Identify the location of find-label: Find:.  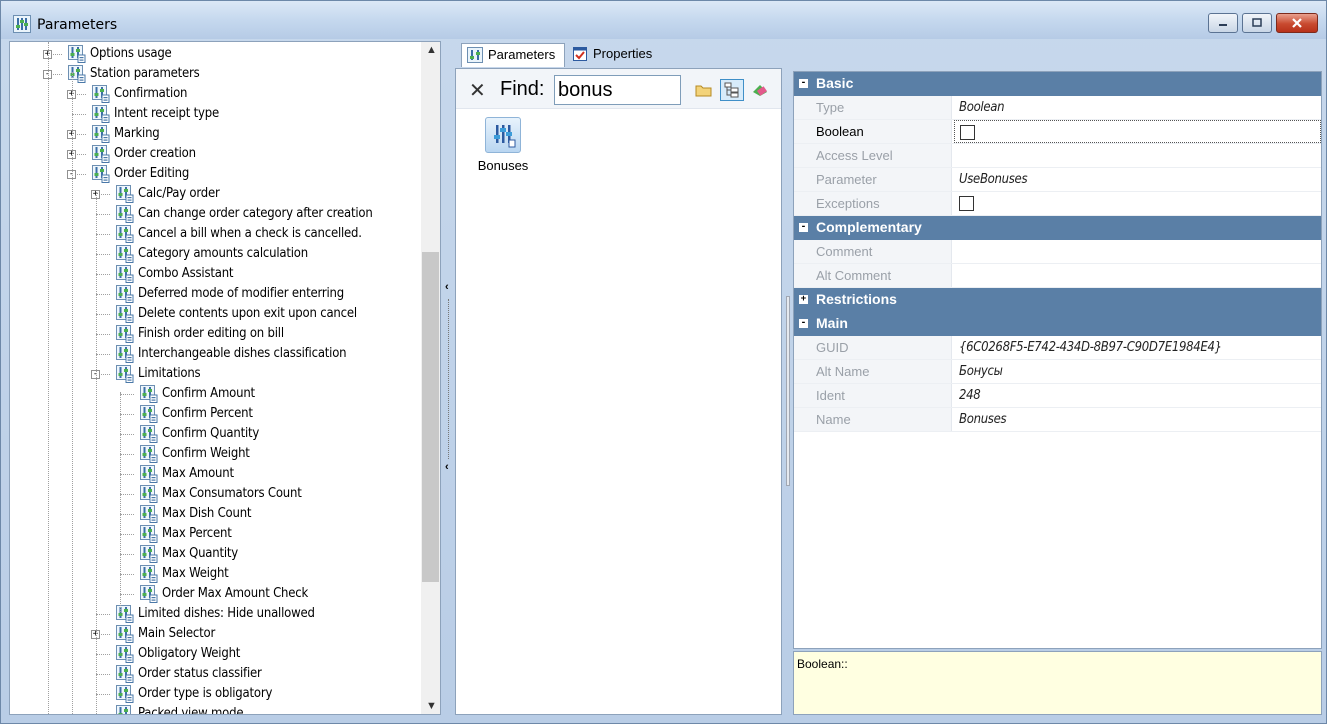
(522, 89).